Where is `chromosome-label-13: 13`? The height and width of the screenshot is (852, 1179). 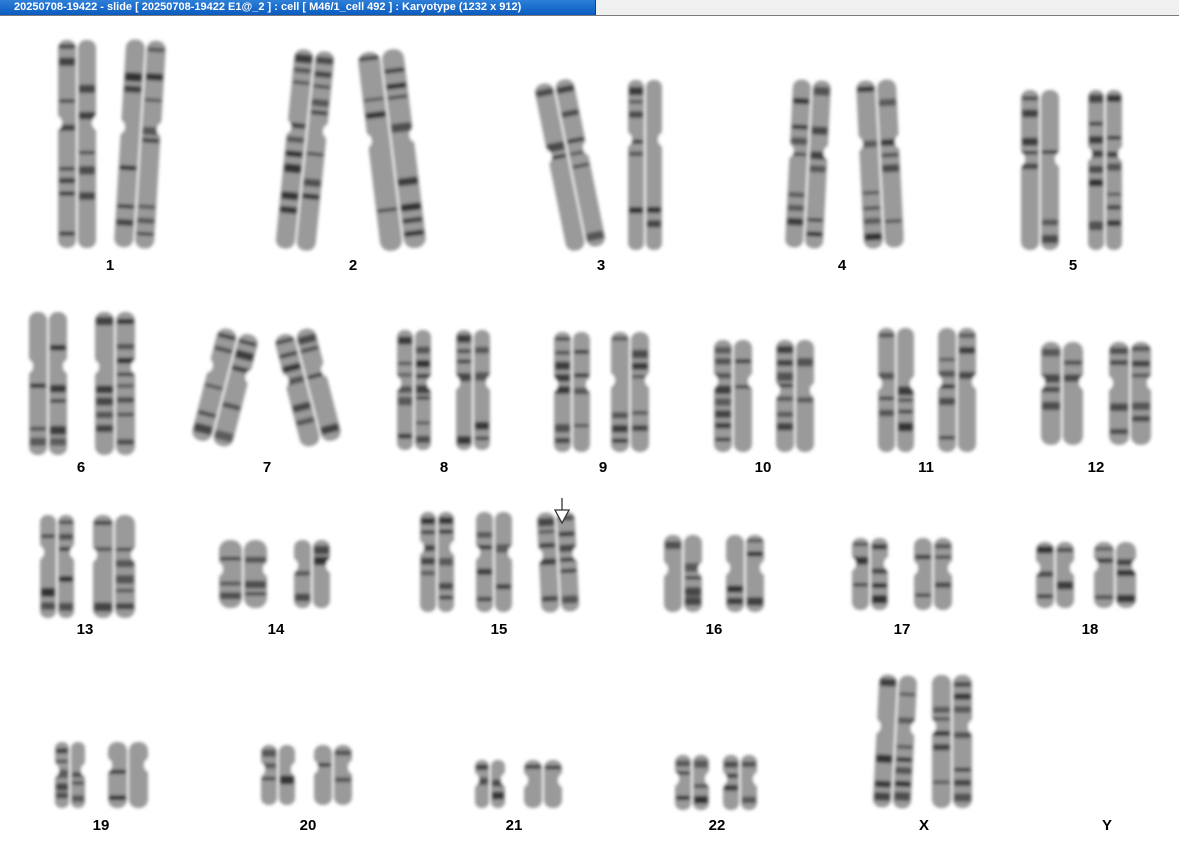 chromosome-label-13: 13 is located at coordinates (85, 629).